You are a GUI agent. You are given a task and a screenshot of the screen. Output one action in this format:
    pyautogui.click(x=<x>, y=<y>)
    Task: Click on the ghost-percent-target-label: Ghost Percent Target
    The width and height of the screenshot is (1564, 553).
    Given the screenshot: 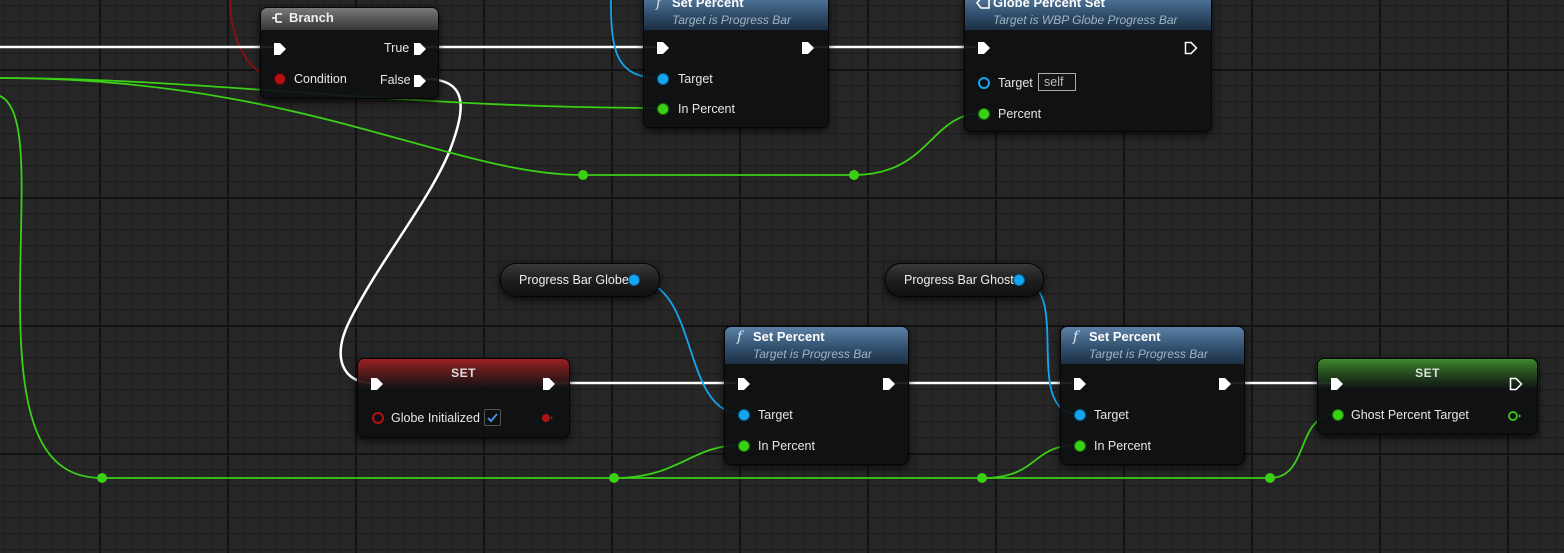 What is the action you would take?
    pyautogui.click(x=1410, y=415)
    